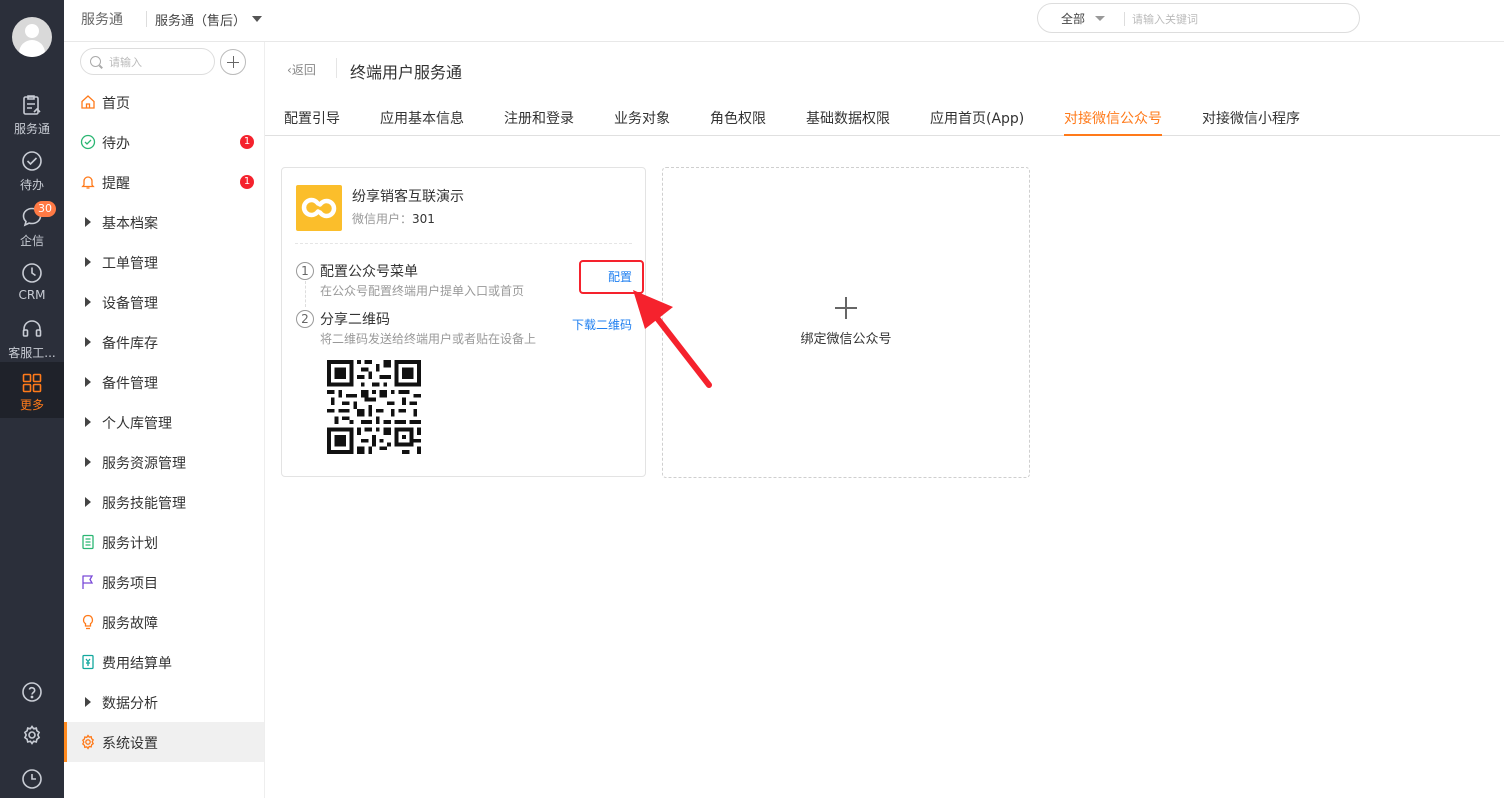 The image size is (1504, 798). Describe the element at coordinates (116, 104) in the screenshot. I see `sidebar-item-label: 首页` at that location.